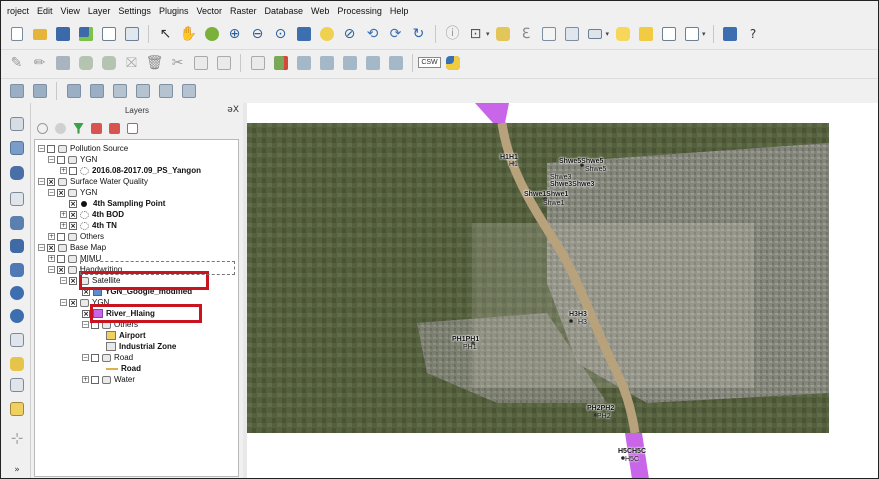  I want to click on tree-node-ps-layer: +2016.08-2017.09_PS_Yangon, so click(130, 170).